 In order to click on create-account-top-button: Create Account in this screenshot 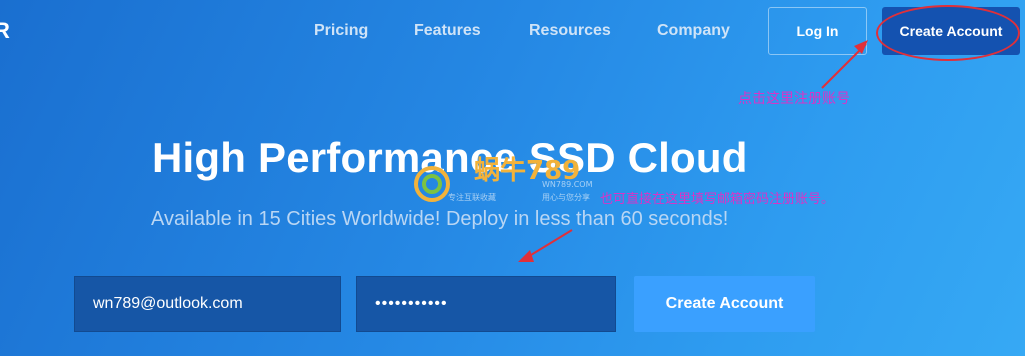, I will do `click(951, 31)`.